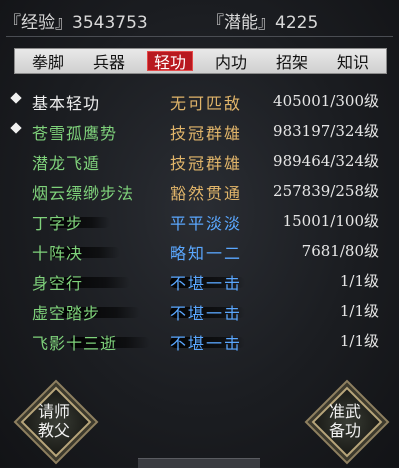 The image size is (399, 468). What do you see at coordinates (206, 253) in the screenshot?
I see `skill-rank: 略知一二` at bounding box center [206, 253].